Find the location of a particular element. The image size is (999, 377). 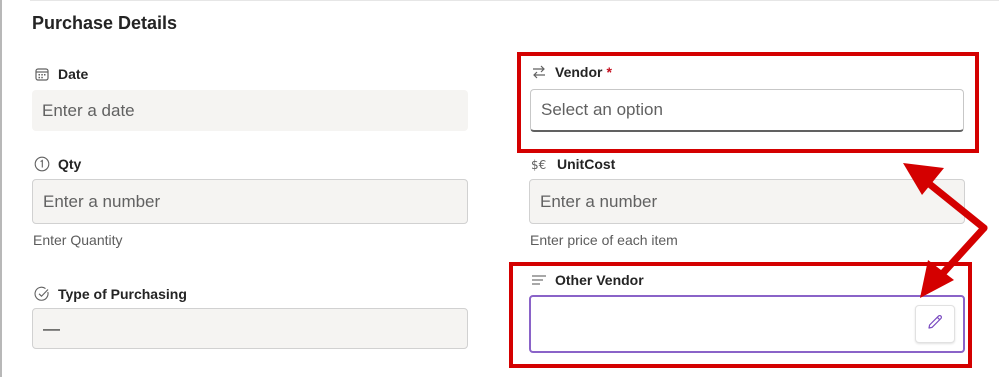

annotation-arrows is located at coordinates (945, 230).